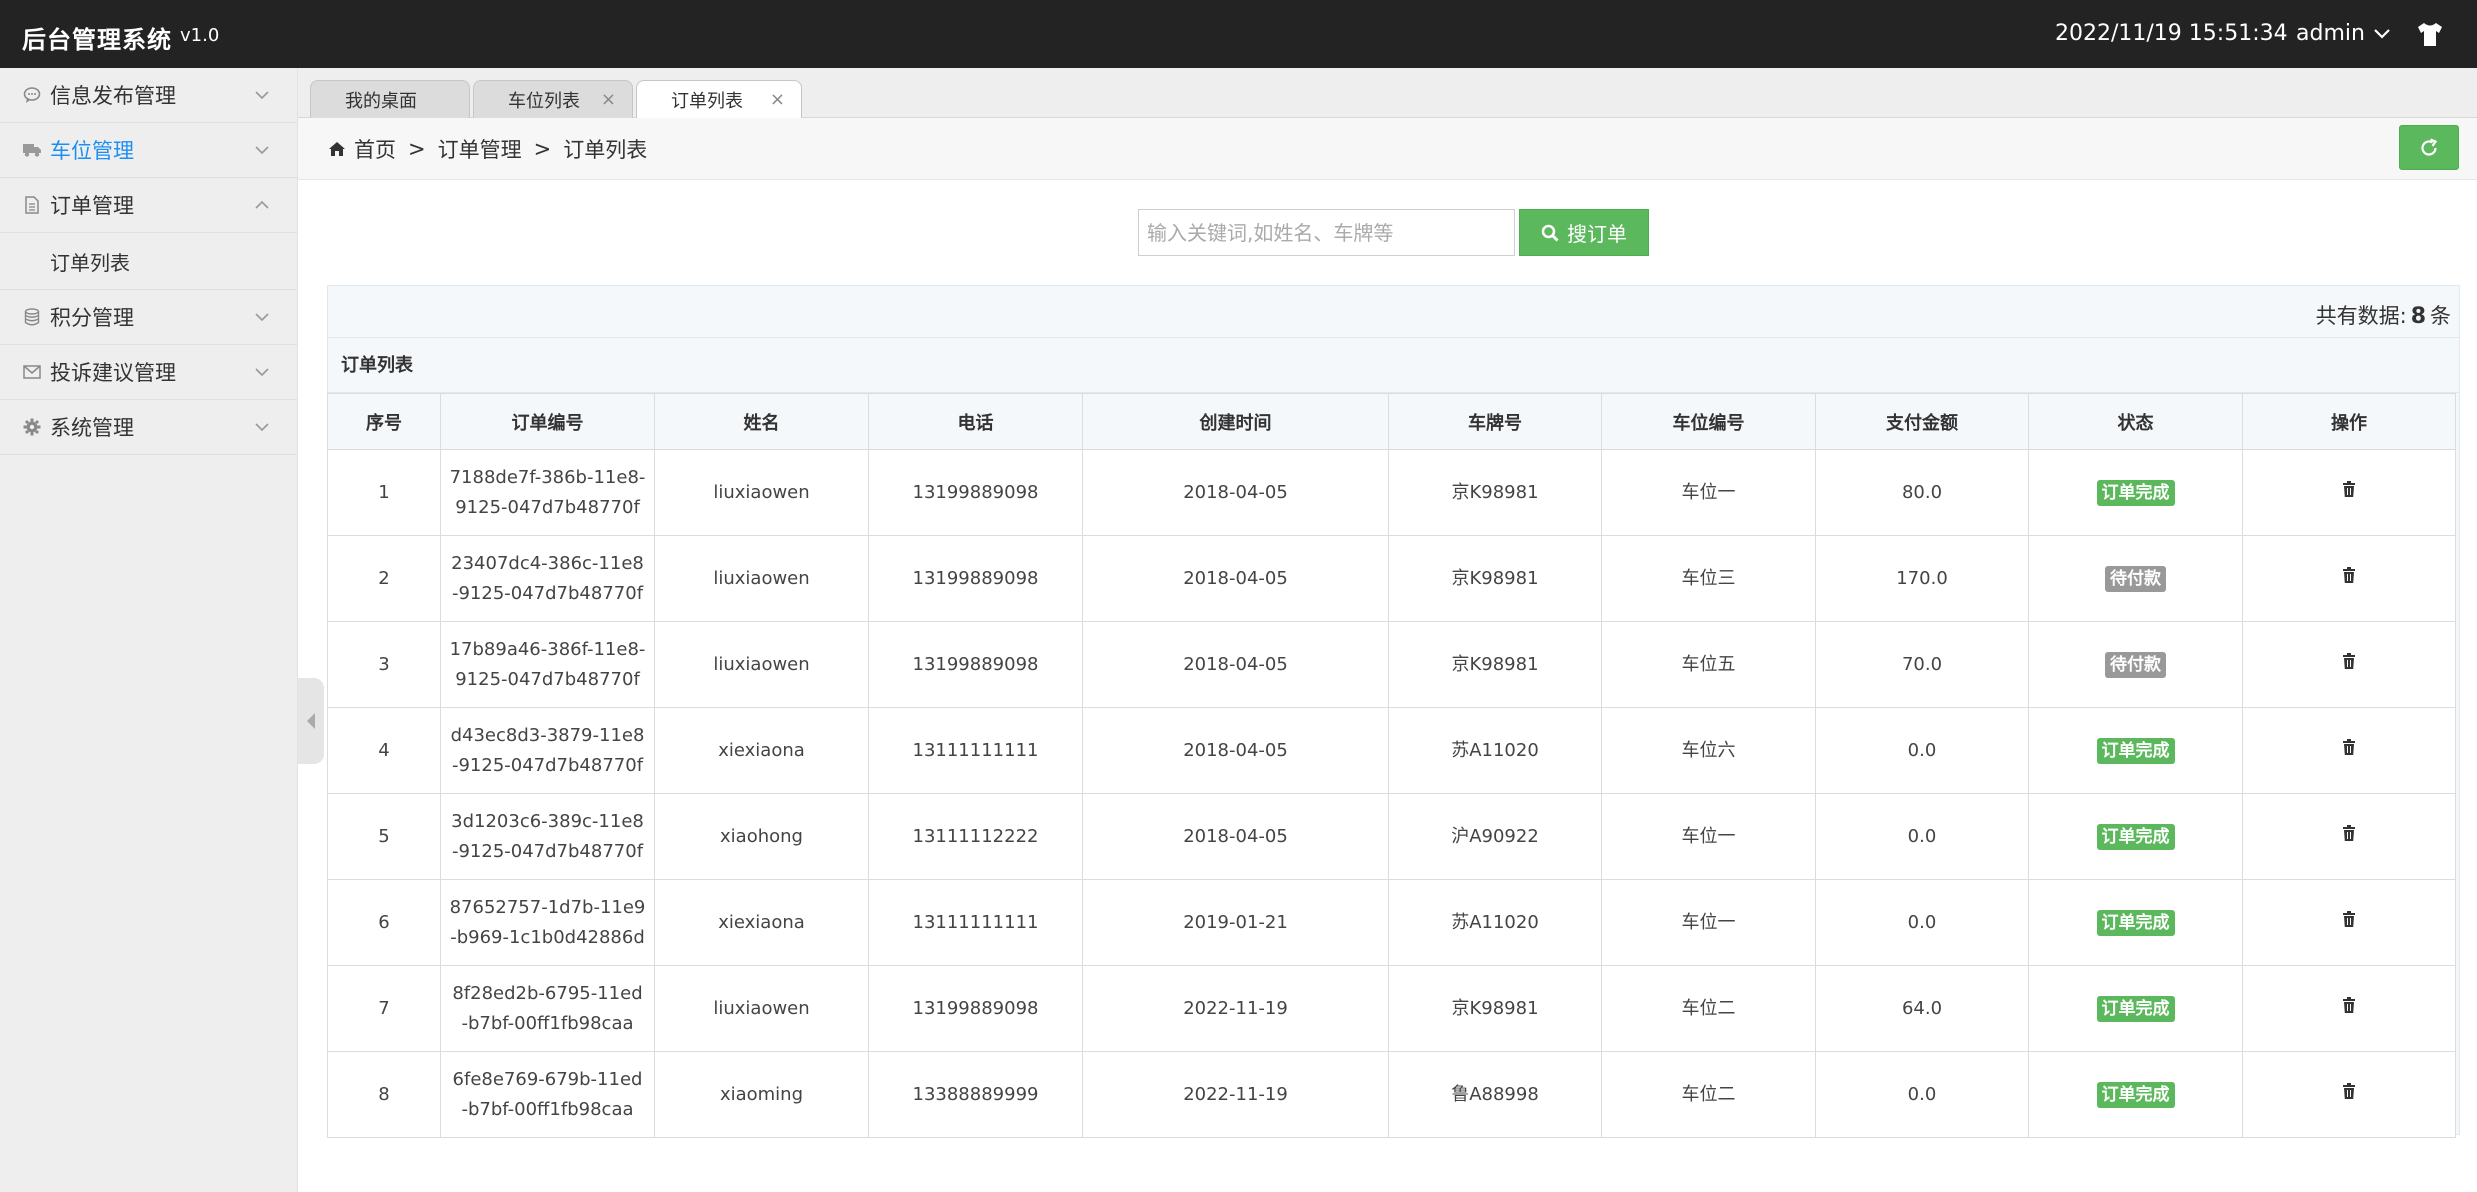  I want to click on cell-name: xiaoming, so click(761, 1094).